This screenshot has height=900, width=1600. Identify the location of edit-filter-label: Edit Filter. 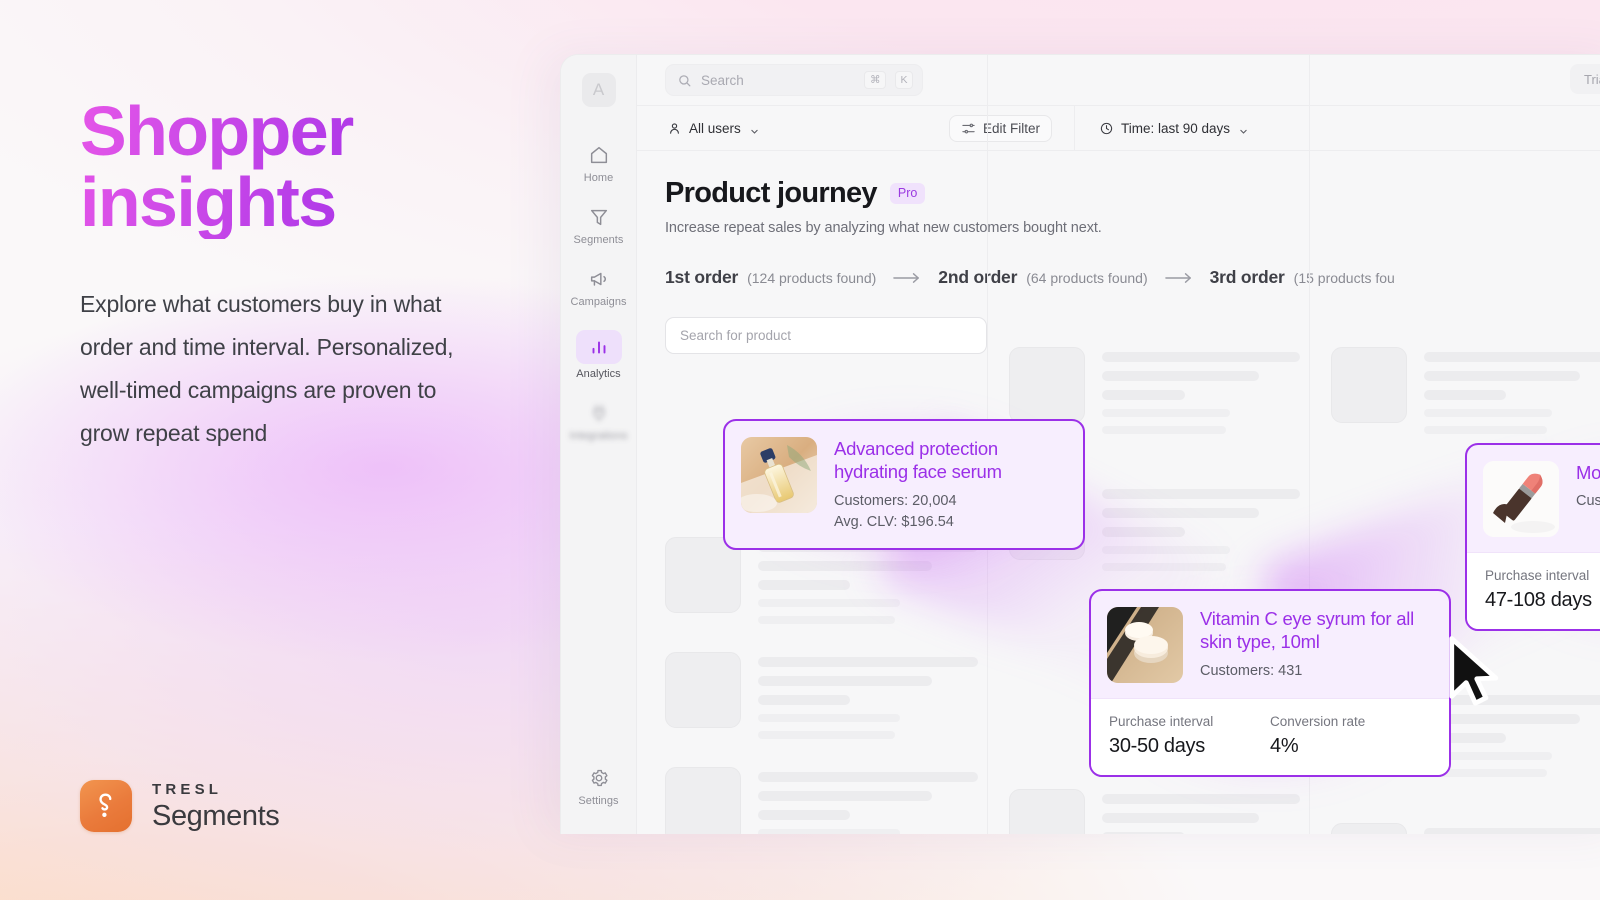
(1011, 128).